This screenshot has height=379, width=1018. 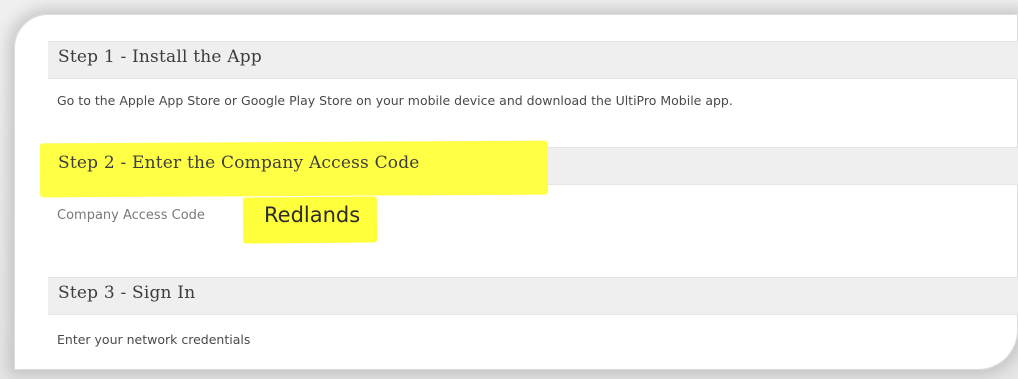 I want to click on step-3-header: Step 3 - Sign In, so click(x=533, y=296).